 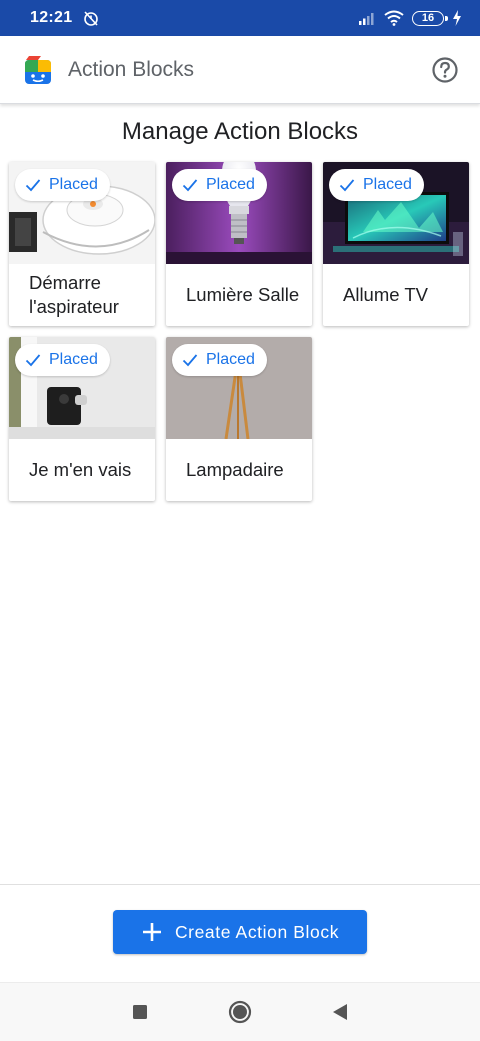 I want to click on action-block-label: Lampadaire, so click(x=235, y=469).